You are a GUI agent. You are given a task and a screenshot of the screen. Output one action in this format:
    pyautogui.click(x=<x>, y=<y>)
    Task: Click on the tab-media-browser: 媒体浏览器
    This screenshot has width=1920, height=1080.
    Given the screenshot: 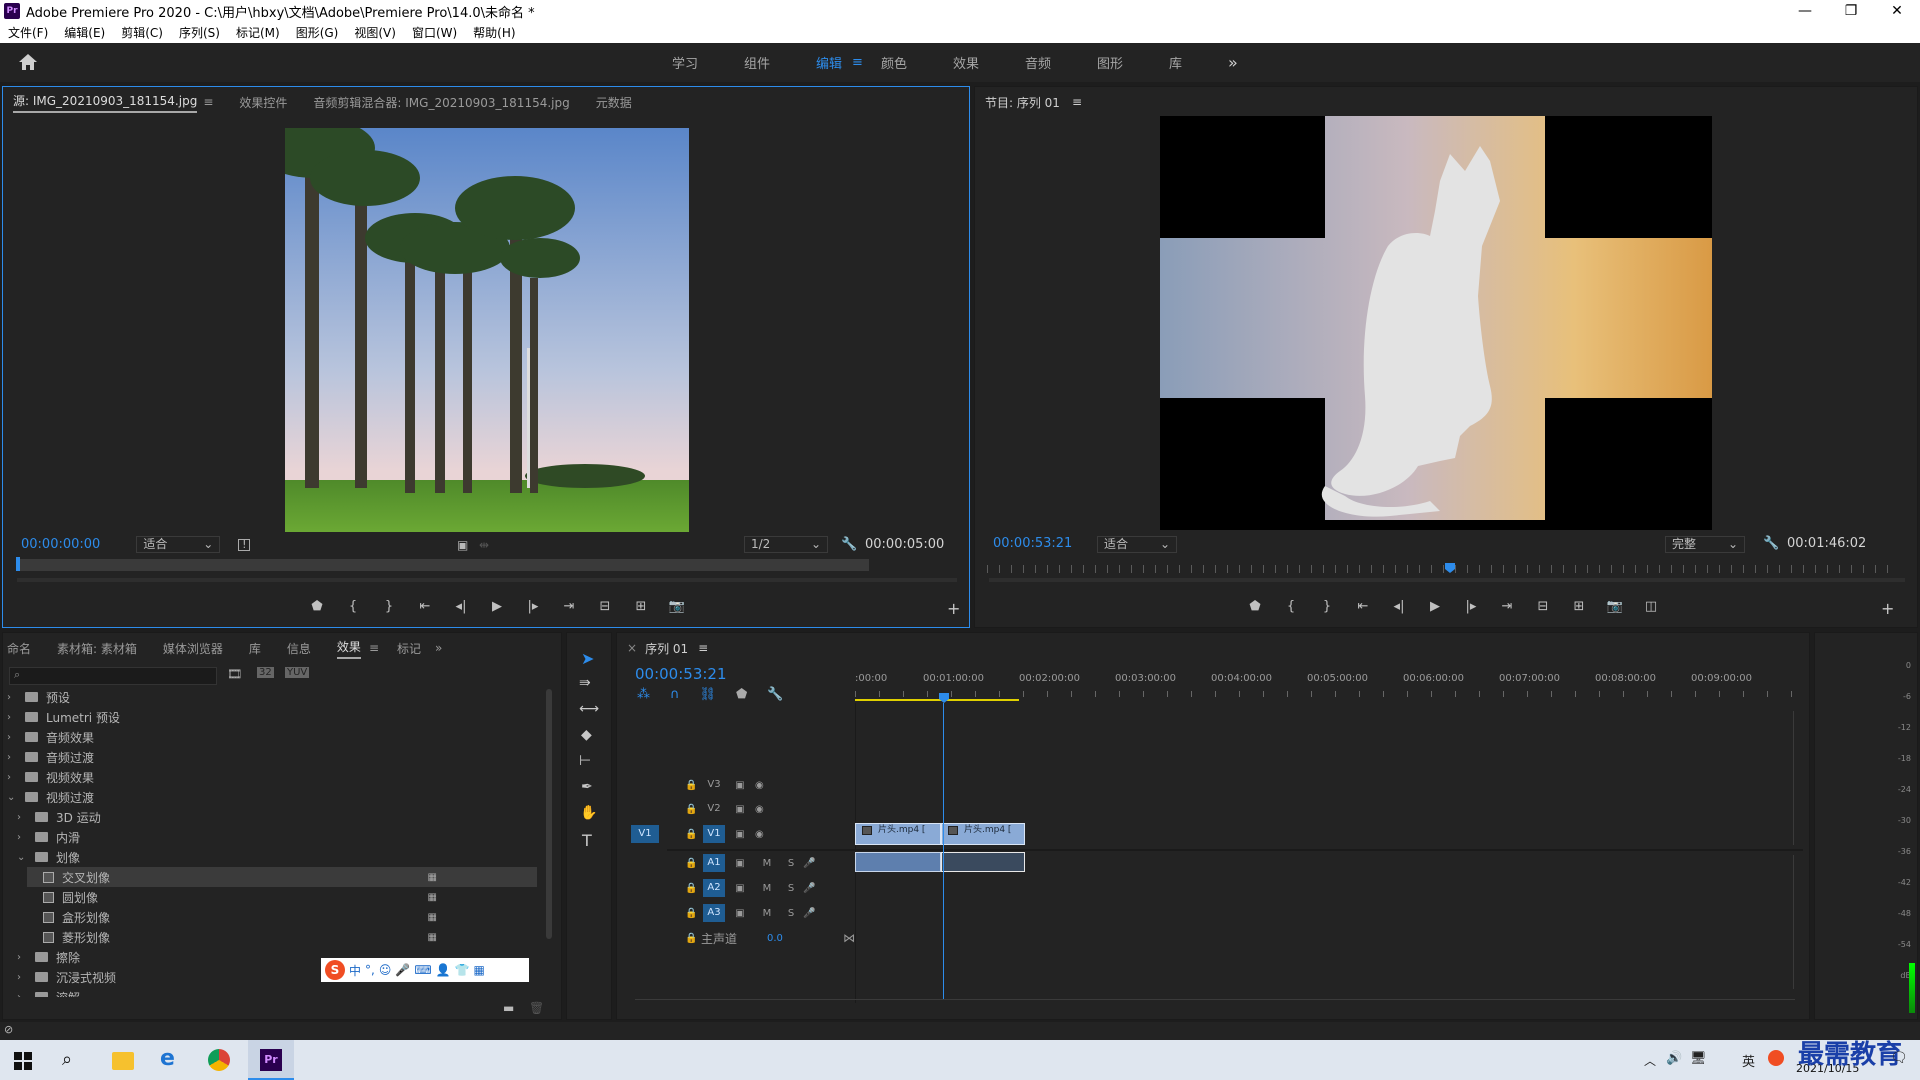 What is the action you would take?
    pyautogui.click(x=193, y=648)
    